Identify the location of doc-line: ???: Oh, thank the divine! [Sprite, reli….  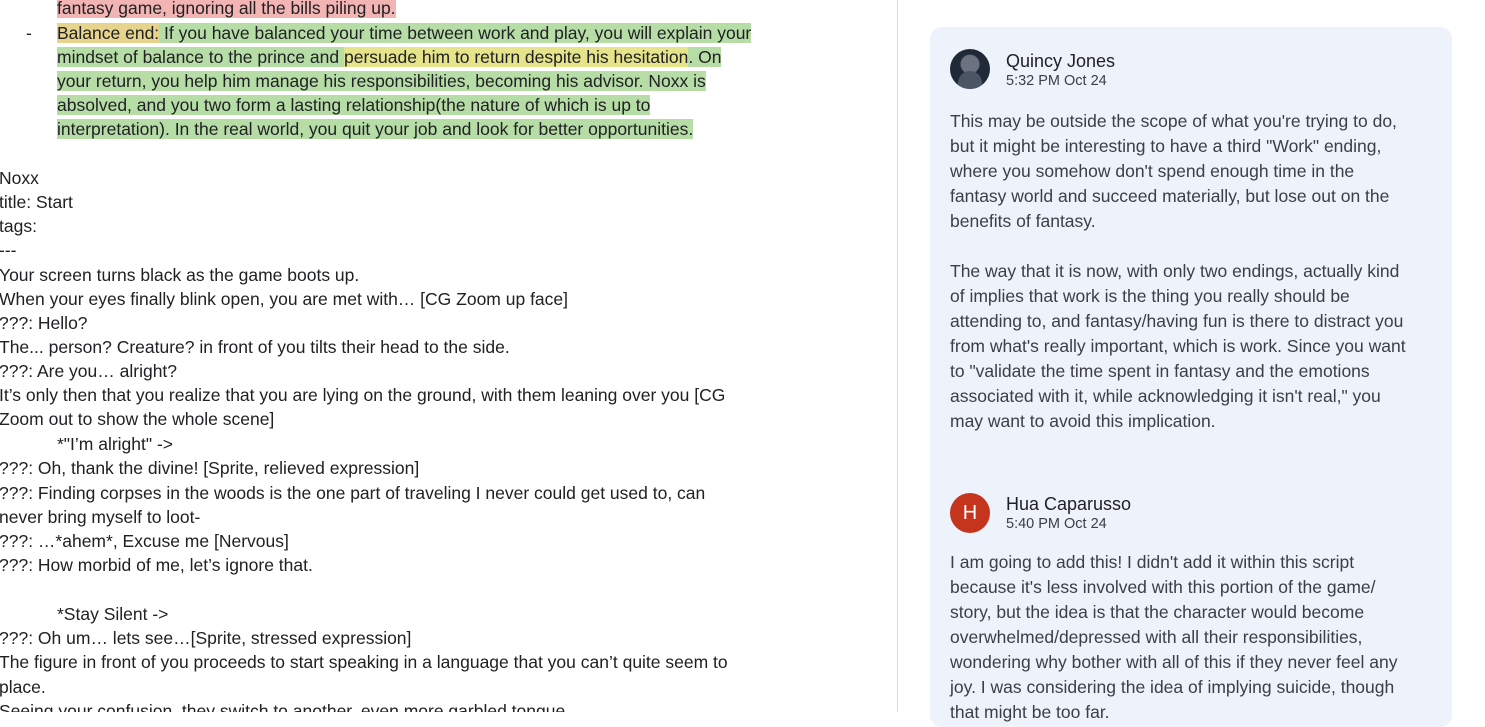
(210, 468).